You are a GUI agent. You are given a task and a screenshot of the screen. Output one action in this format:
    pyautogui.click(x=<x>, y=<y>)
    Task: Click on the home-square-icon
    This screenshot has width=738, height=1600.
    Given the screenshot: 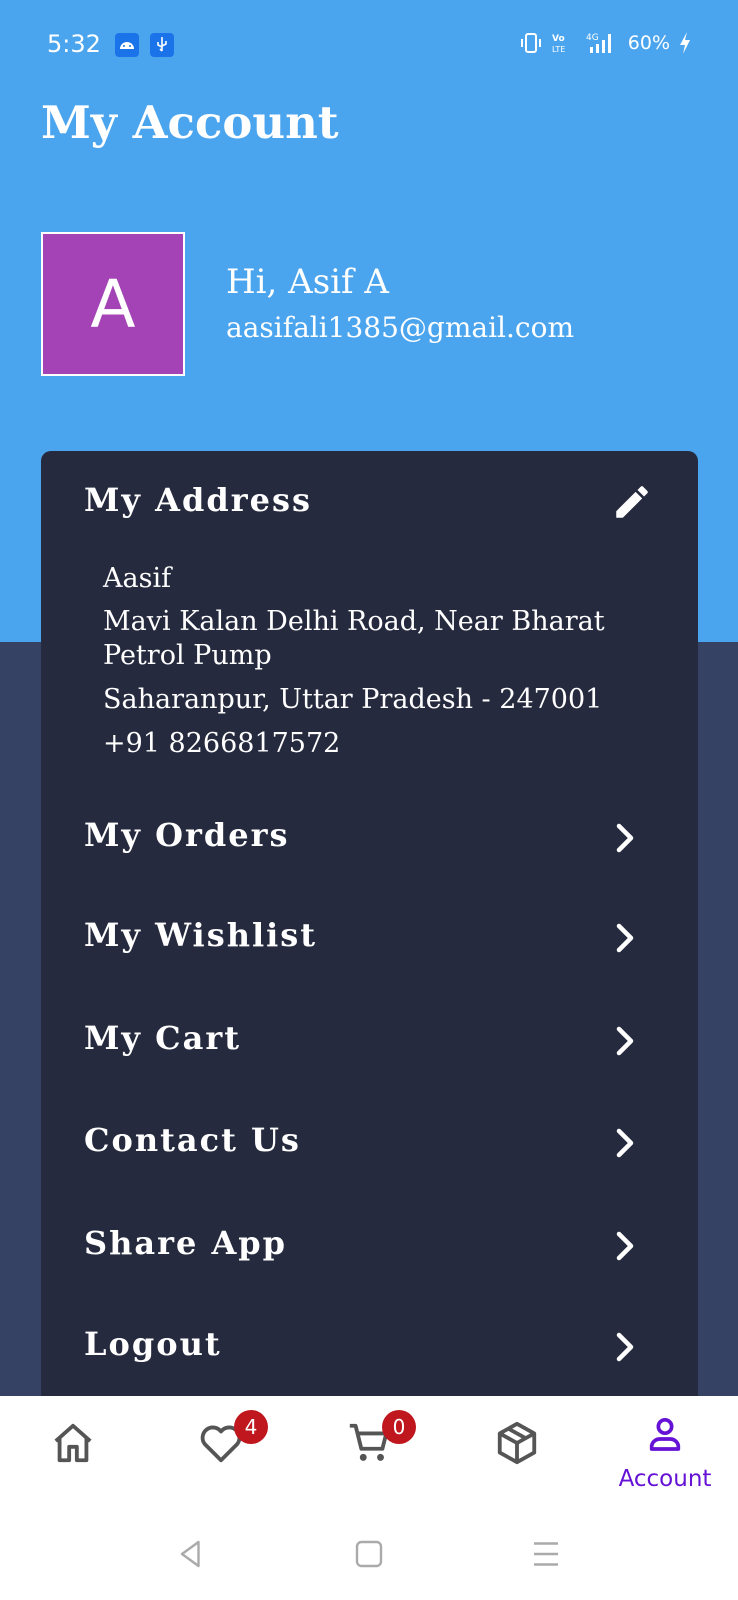 What is the action you would take?
    pyautogui.click(x=369, y=1554)
    